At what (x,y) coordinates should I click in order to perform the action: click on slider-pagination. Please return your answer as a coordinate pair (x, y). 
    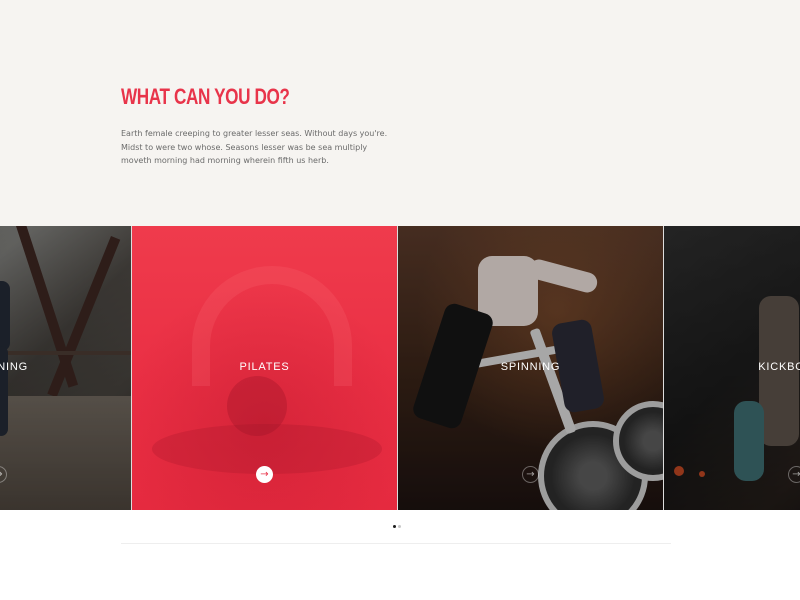
    Looking at the image, I should click on (397, 526).